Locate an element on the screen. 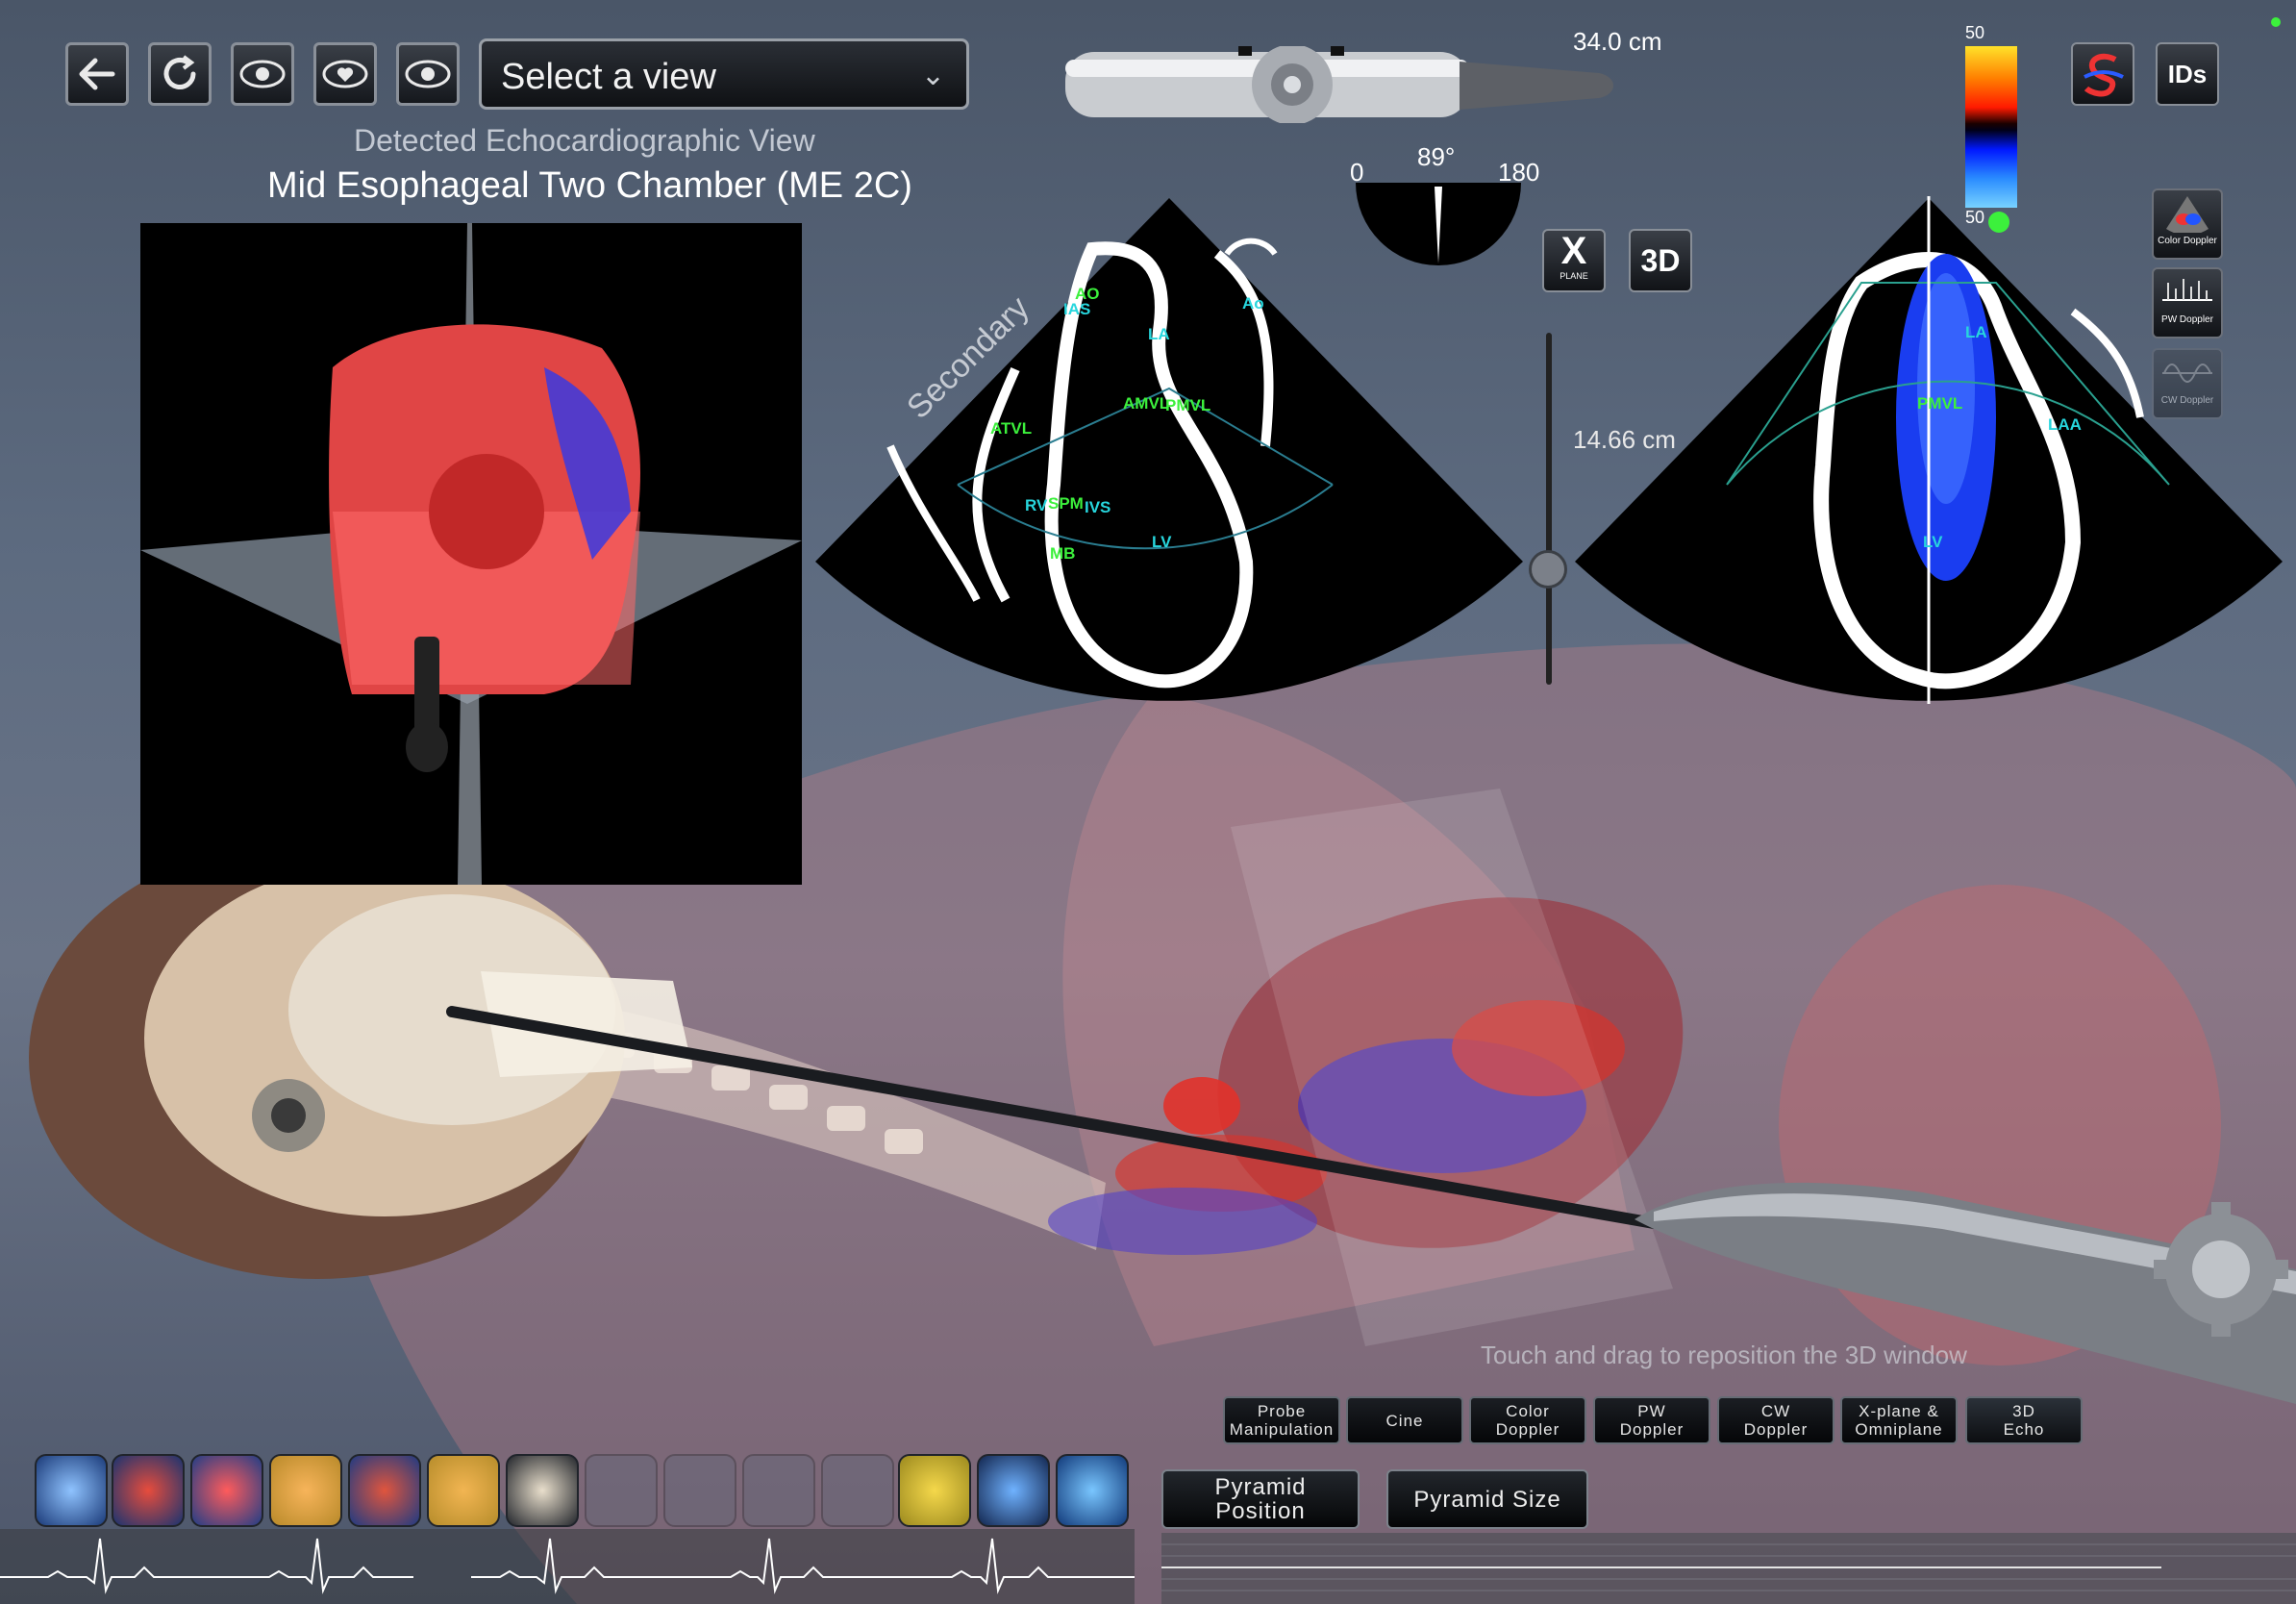  view-preset-3-button is located at coordinates (428, 74).